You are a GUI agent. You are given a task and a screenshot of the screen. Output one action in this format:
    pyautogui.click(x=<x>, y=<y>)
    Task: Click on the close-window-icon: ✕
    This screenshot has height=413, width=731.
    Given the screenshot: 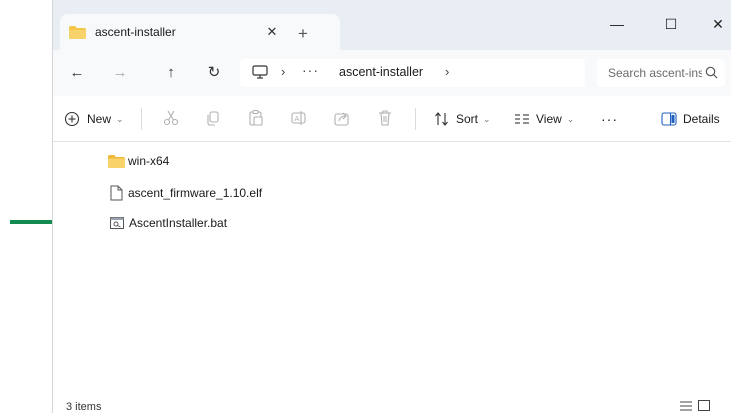 What is the action you would take?
    pyautogui.click(x=717, y=24)
    